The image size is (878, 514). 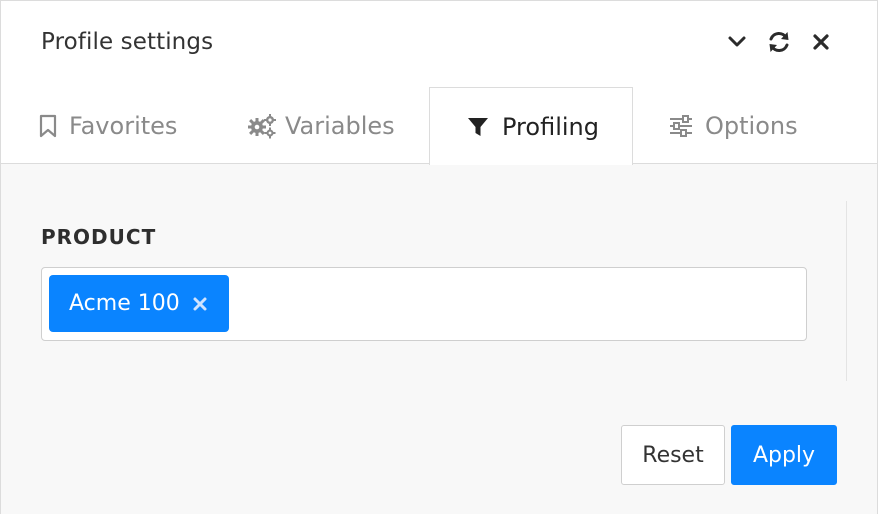 I want to click on tab-variables: Variables, so click(x=321, y=125).